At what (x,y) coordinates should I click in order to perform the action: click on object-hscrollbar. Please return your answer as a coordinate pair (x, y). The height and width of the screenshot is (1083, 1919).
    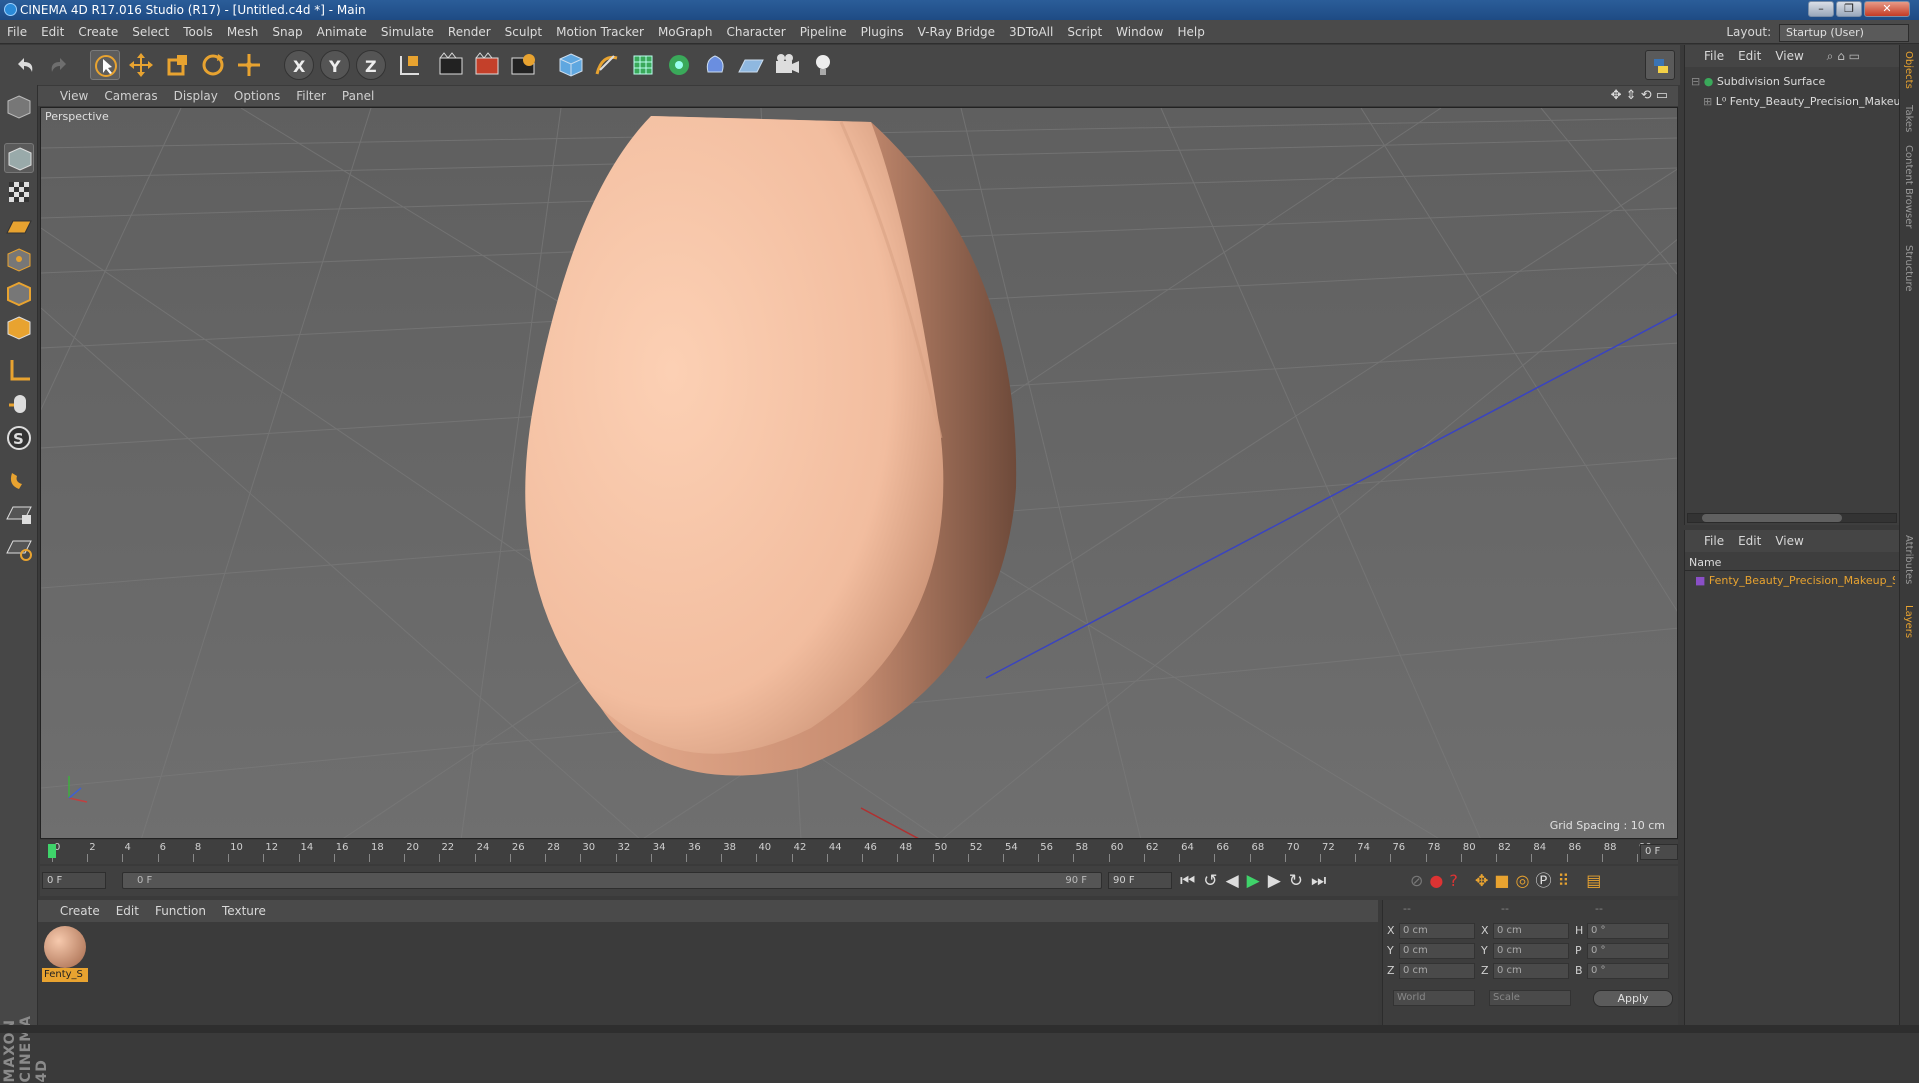
    Looking at the image, I should click on (1792, 518).